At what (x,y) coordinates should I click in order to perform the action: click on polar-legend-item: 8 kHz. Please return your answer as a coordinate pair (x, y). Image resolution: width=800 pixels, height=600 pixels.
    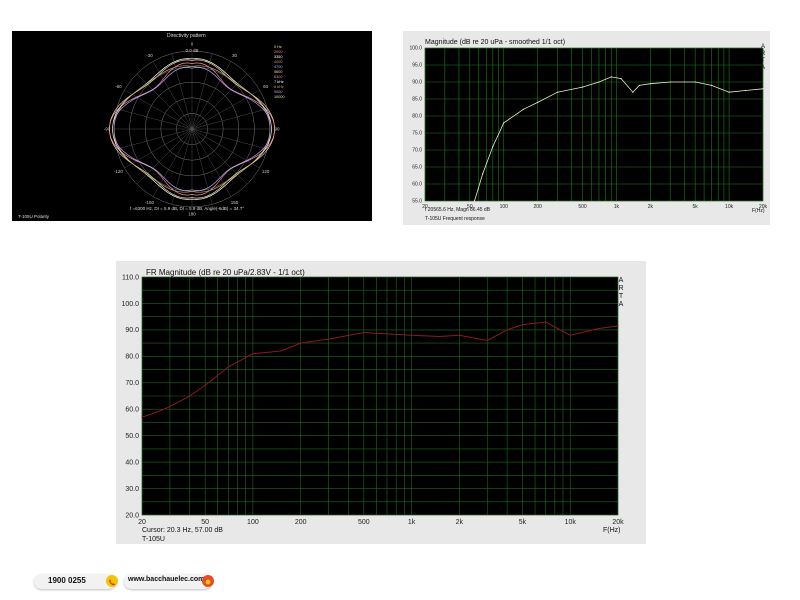
    Looking at the image, I should click on (279, 87).